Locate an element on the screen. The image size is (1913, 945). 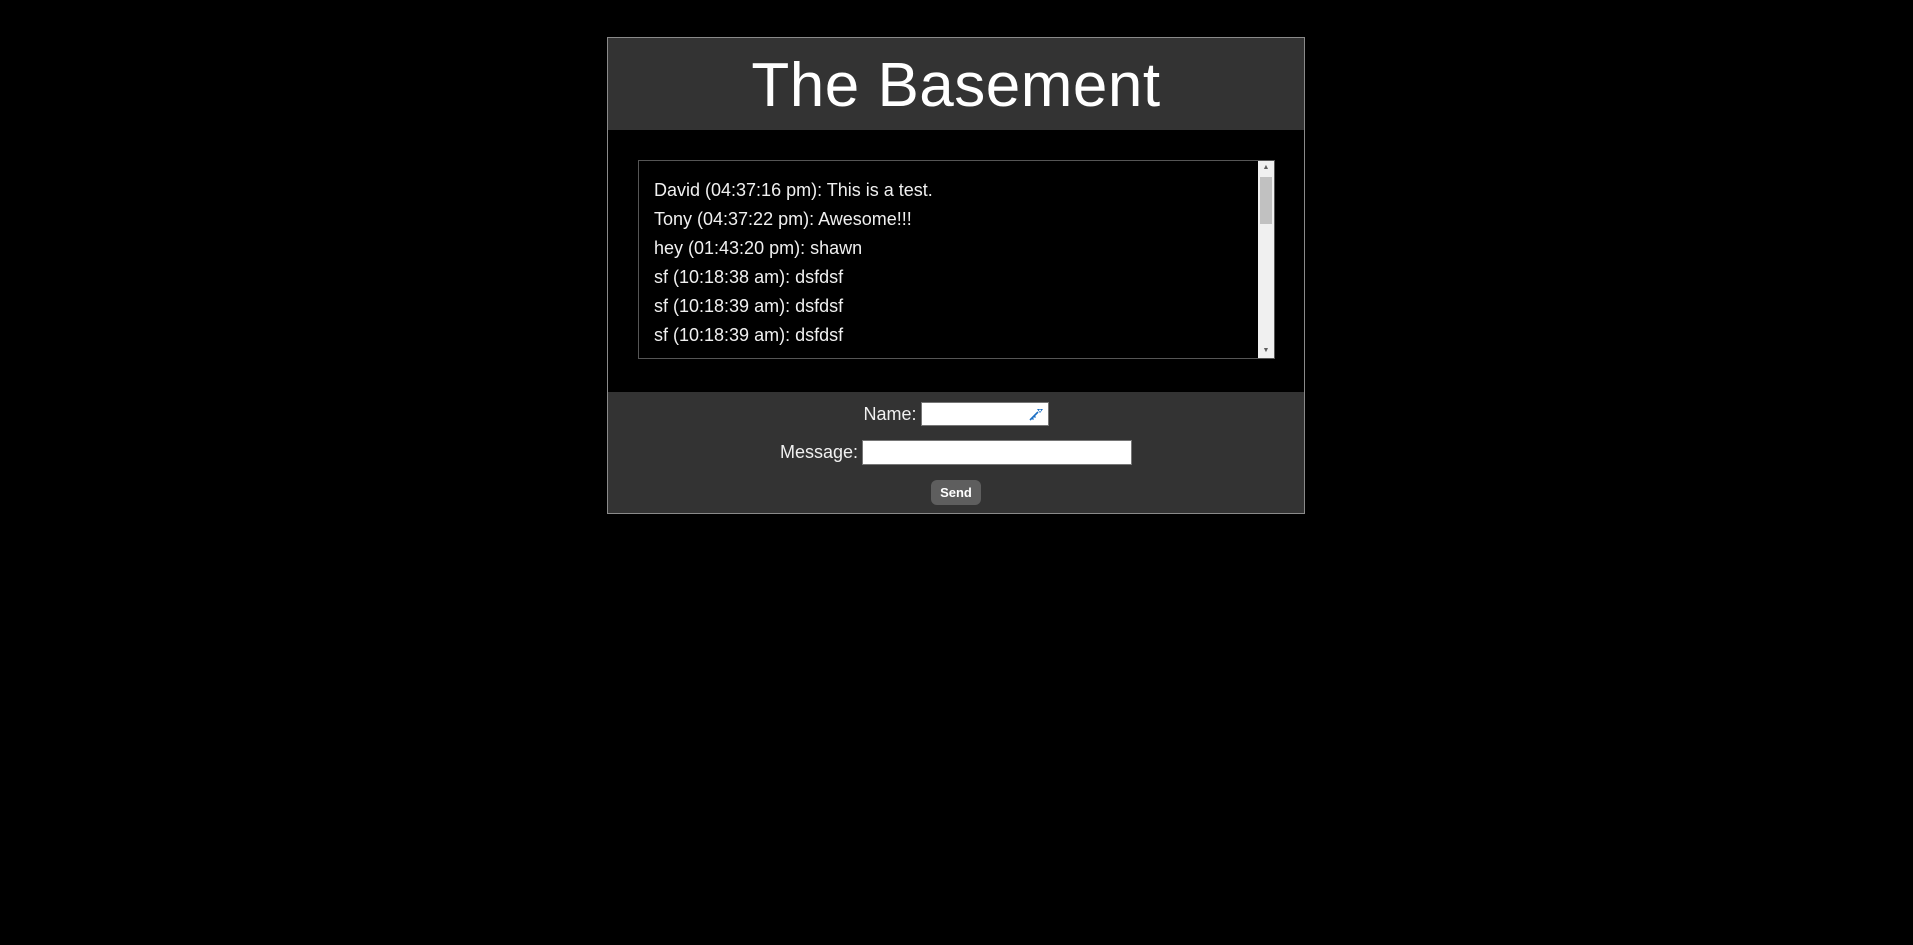
message-input is located at coordinates (997, 452).